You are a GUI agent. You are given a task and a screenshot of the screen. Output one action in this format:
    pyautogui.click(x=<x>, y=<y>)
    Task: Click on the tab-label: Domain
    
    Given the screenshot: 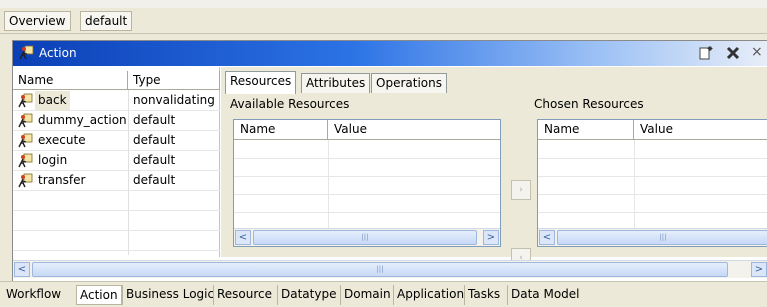 What is the action you would take?
    pyautogui.click(x=367, y=294)
    